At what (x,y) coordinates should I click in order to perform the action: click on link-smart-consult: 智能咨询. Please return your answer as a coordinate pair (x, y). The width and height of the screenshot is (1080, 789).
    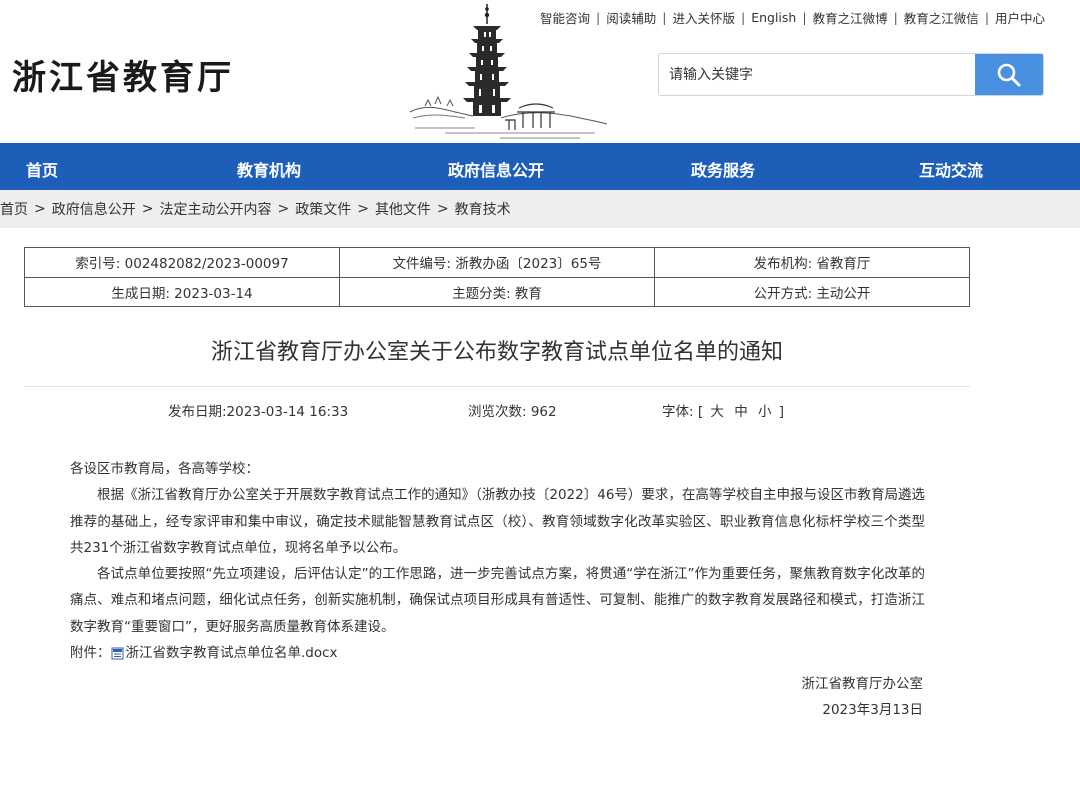
    Looking at the image, I should click on (565, 17).